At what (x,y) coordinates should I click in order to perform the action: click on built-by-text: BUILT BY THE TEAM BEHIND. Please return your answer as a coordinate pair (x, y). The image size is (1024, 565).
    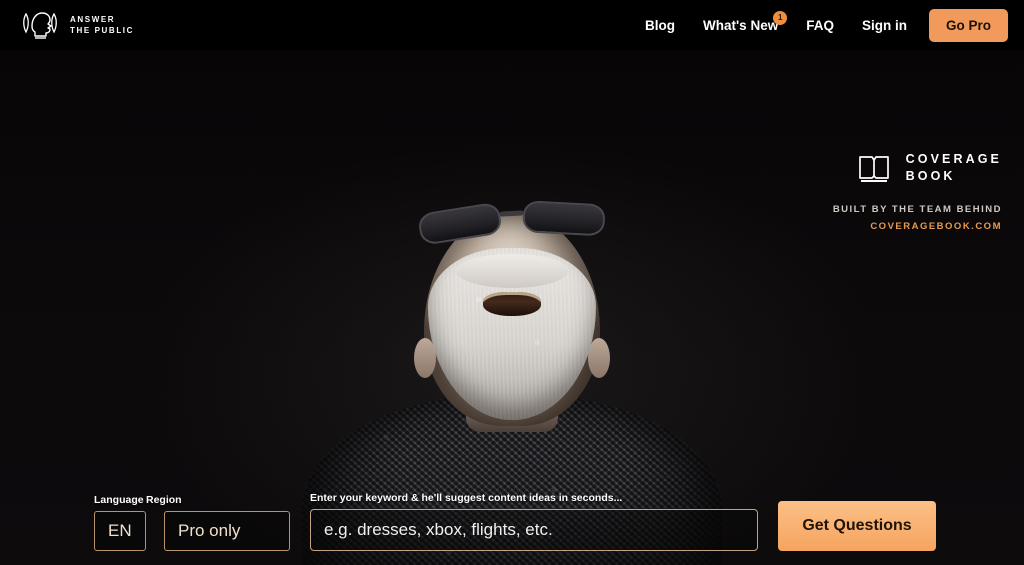
    Looking at the image, I should click on (917, 209).